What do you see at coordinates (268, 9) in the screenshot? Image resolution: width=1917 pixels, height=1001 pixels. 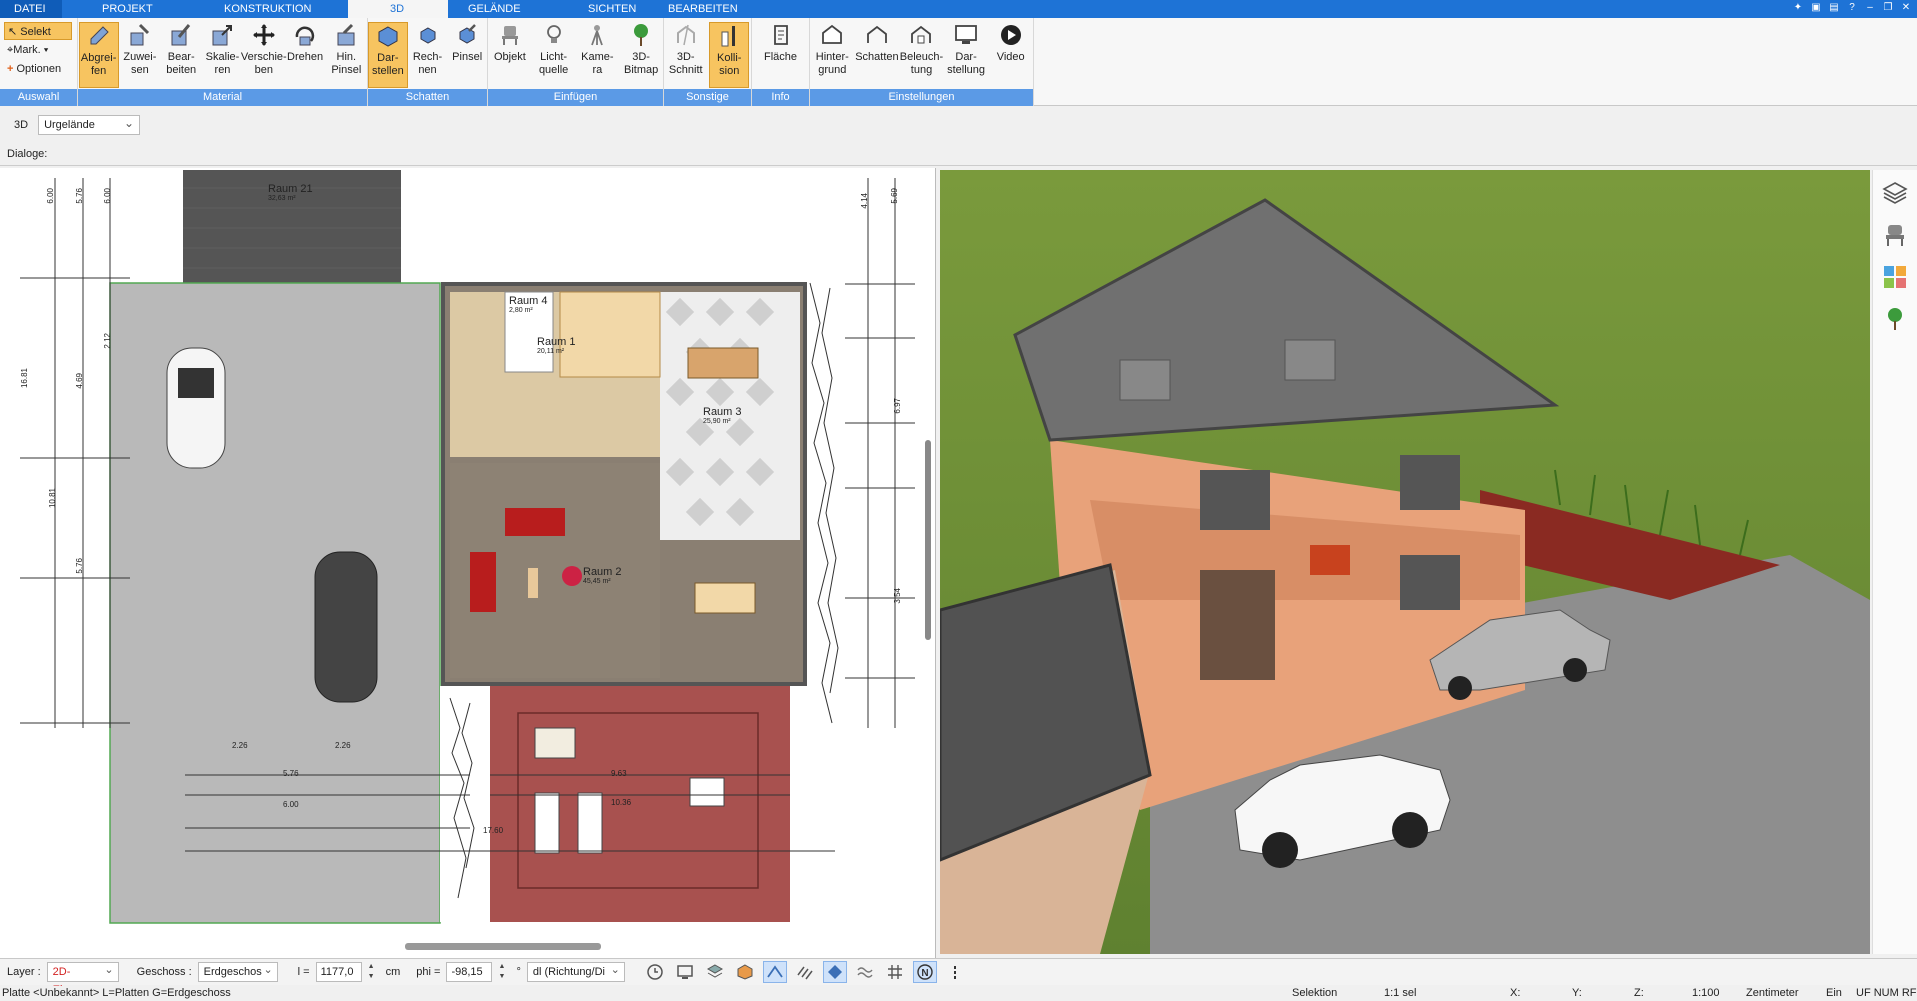 I see `menu-tab-konstruktion: KONSTRUKTION` at bounding box center [268, 9].